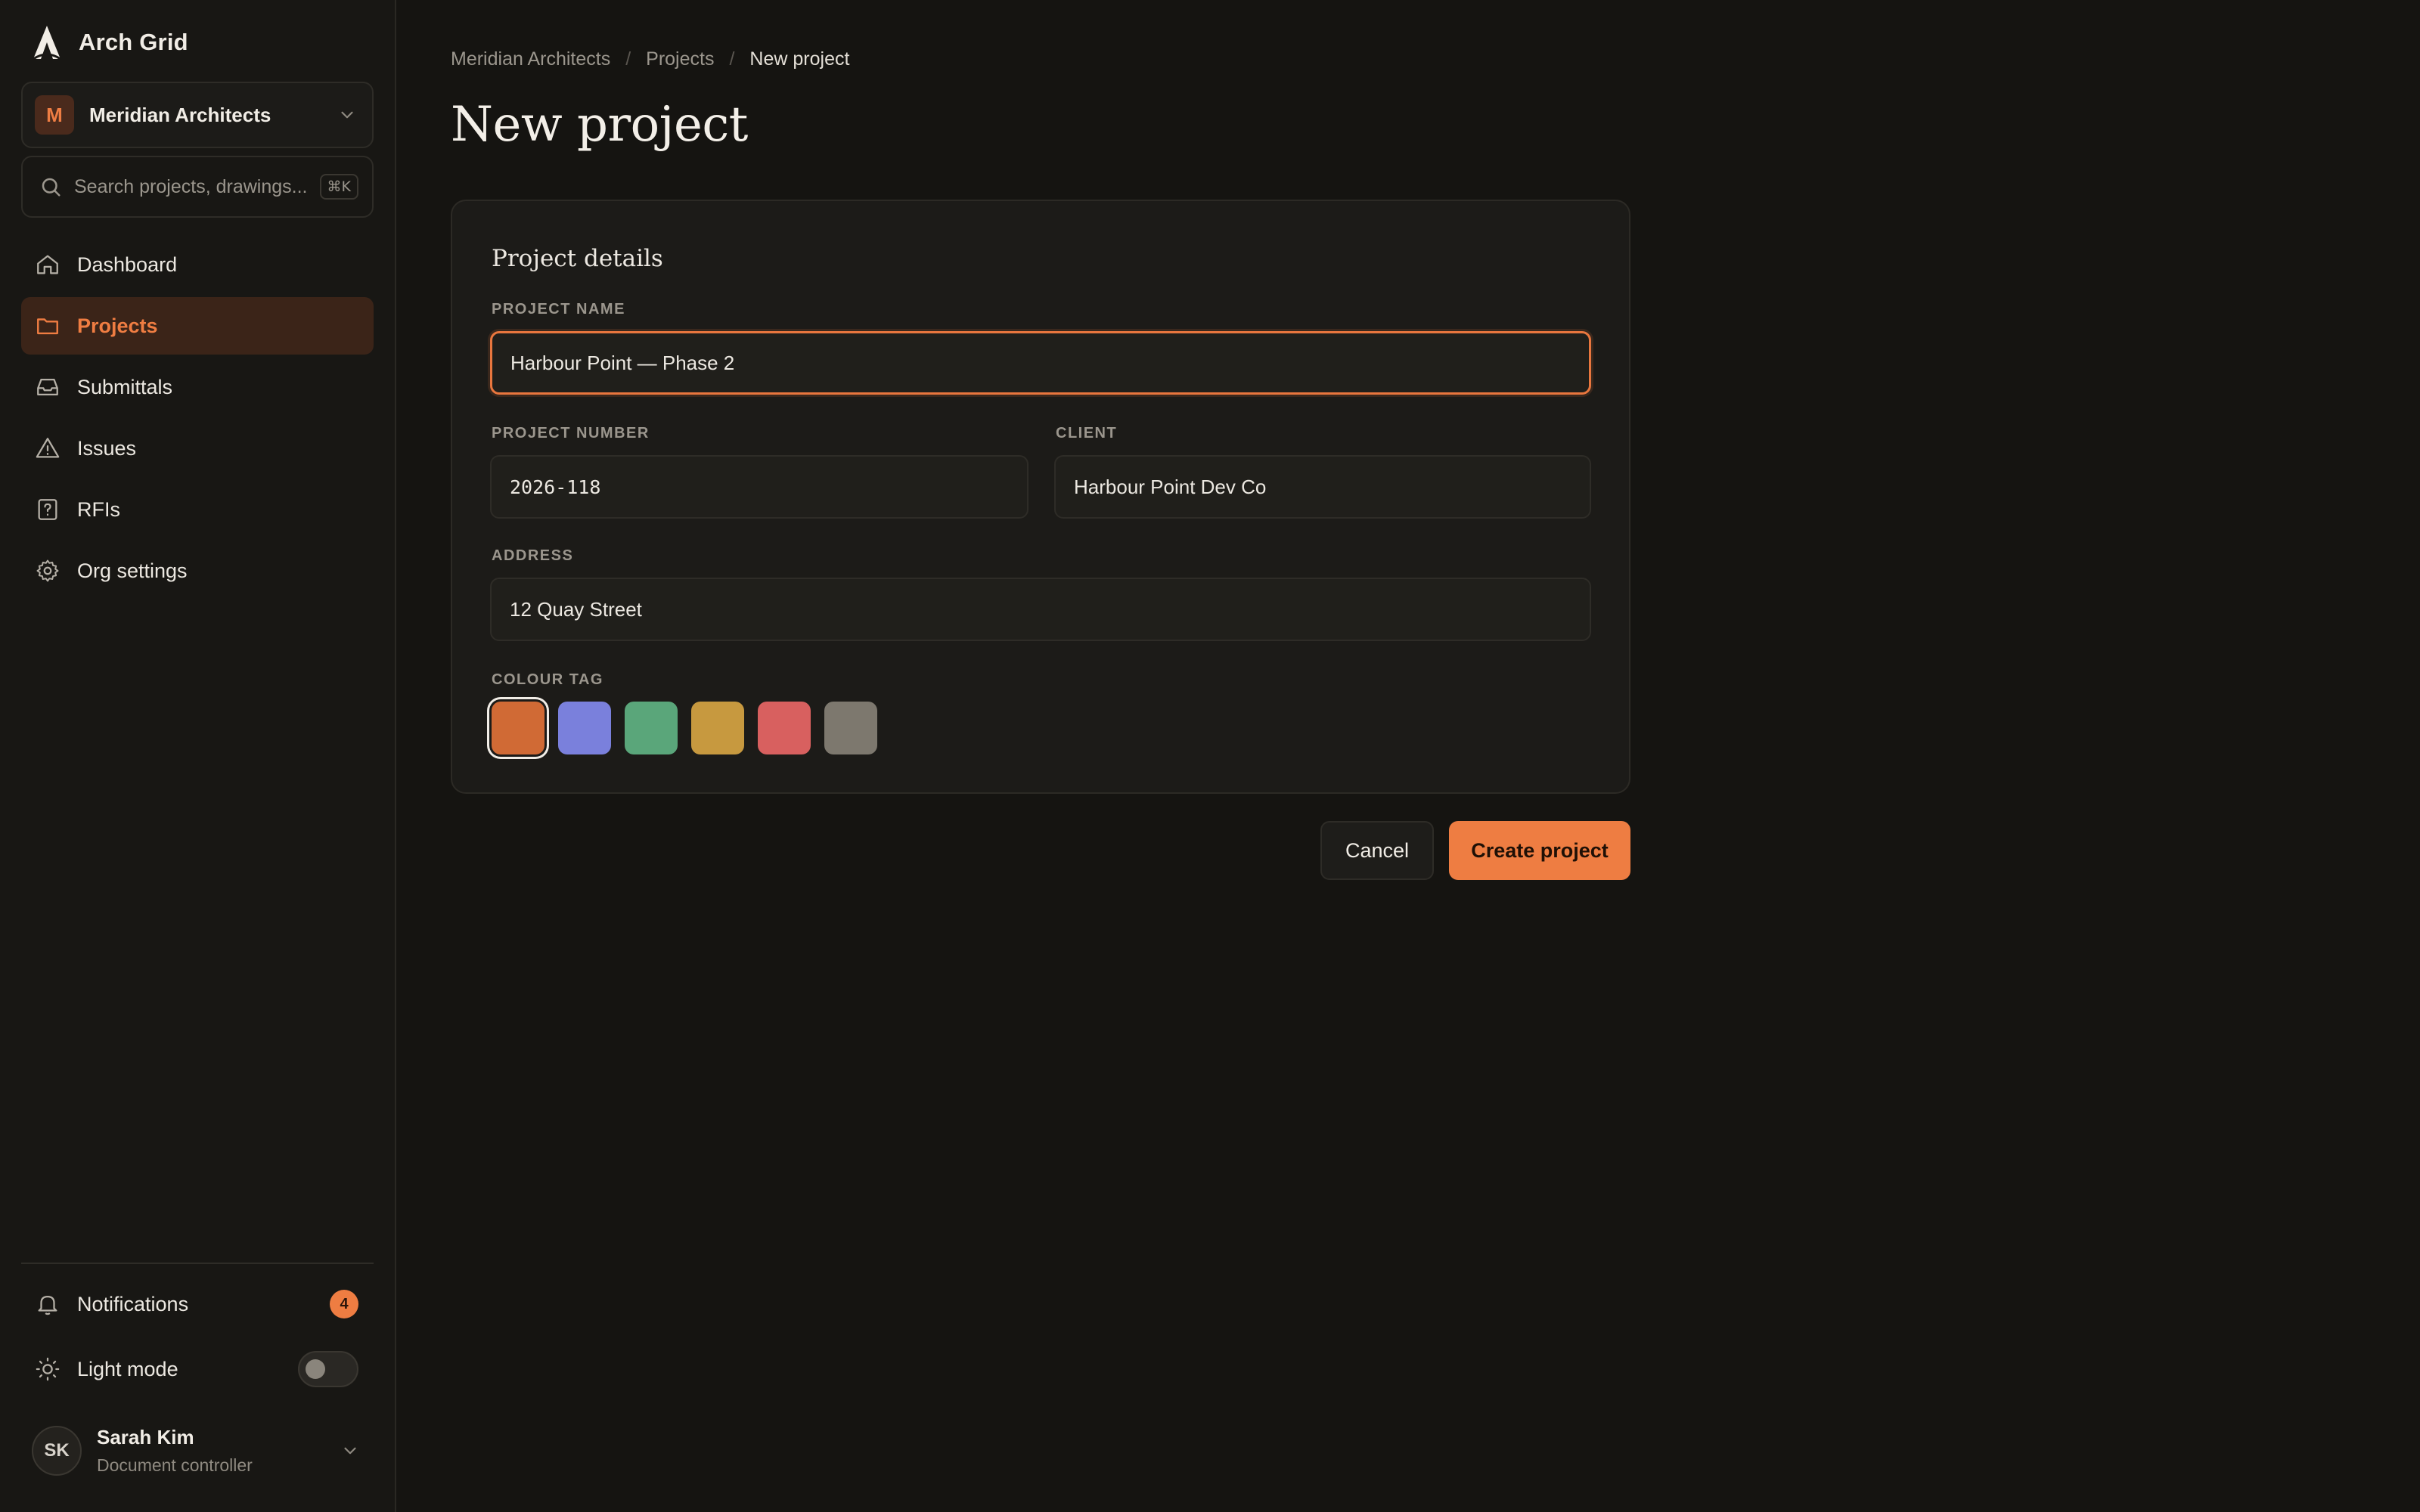 Image resolution: width=2420 pixels, height=1512 pixels. What do you see at coordinates (218, 1451) in the screenshot?
I see `user-meta: Sarah Kim Document controller` at bounding box center [218, 1451].